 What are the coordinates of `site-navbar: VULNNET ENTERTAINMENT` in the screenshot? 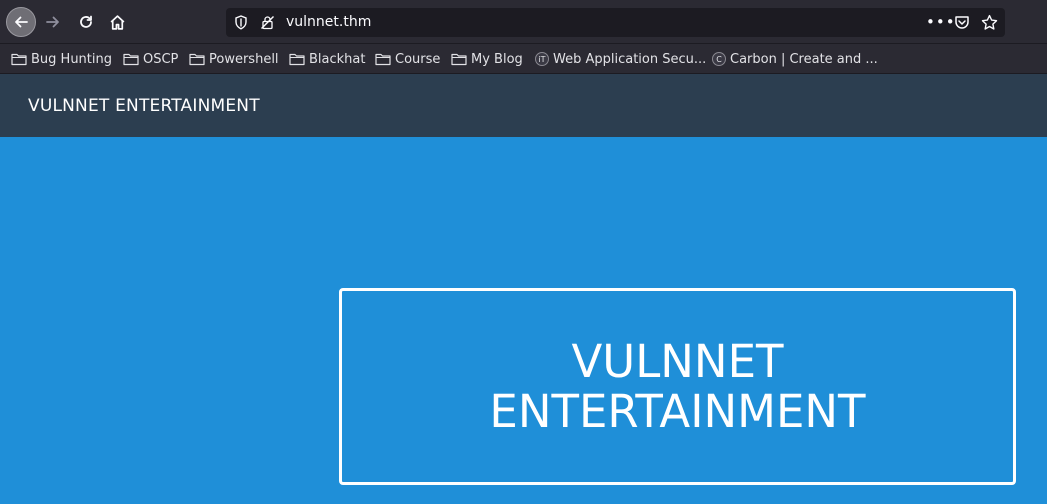 It's located at (523, 105).